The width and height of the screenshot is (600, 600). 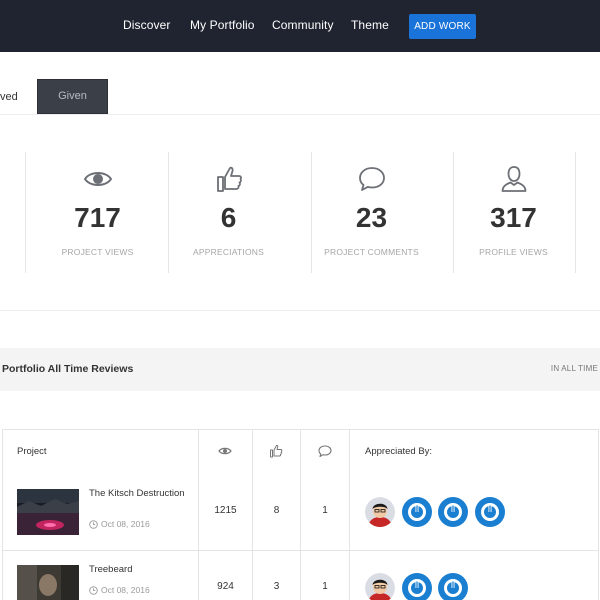 I want to click on column-divider, so click(x=349, y=514).